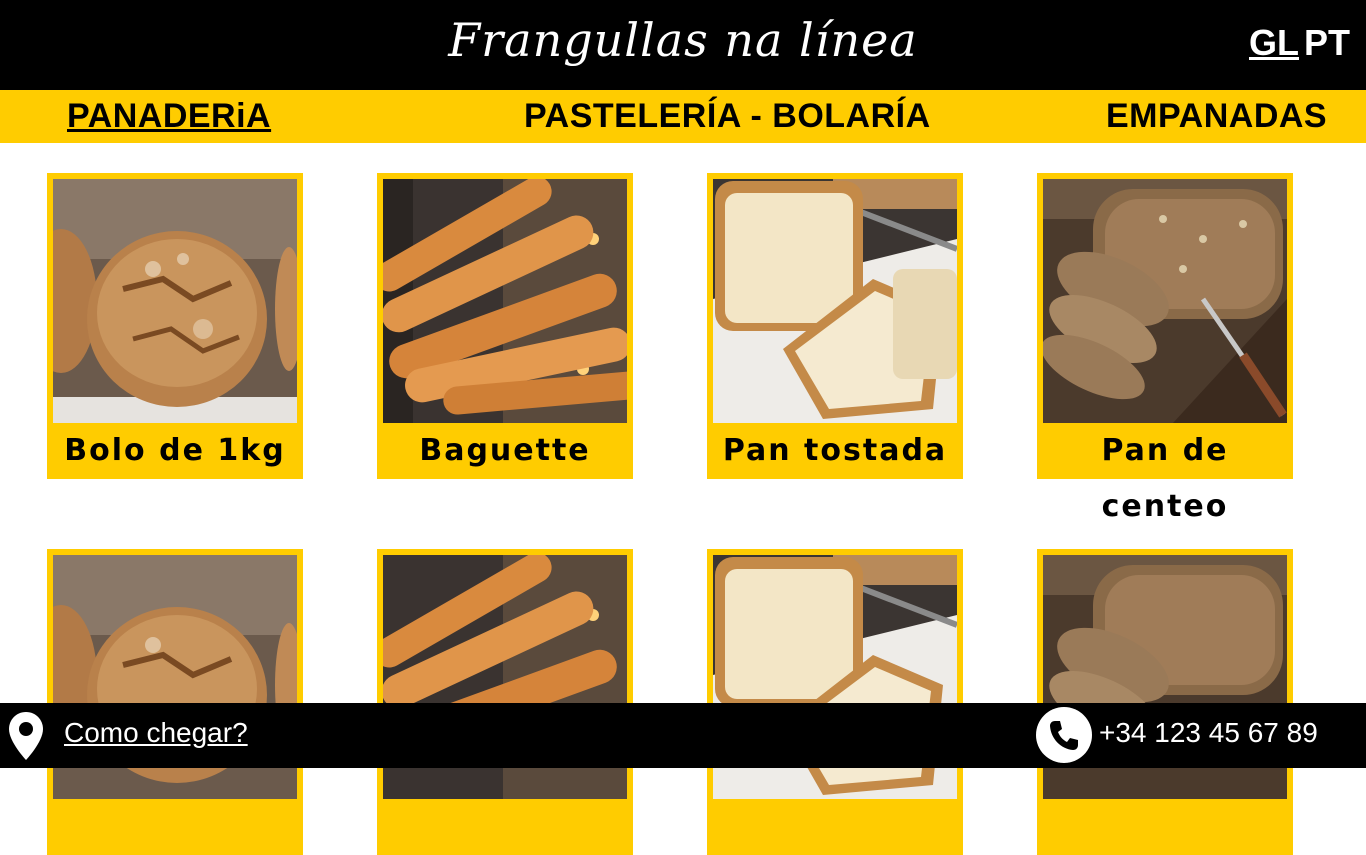 The image size is (1366, 855). I want to click on directions-link: Como chegar?, so click(156, 733).